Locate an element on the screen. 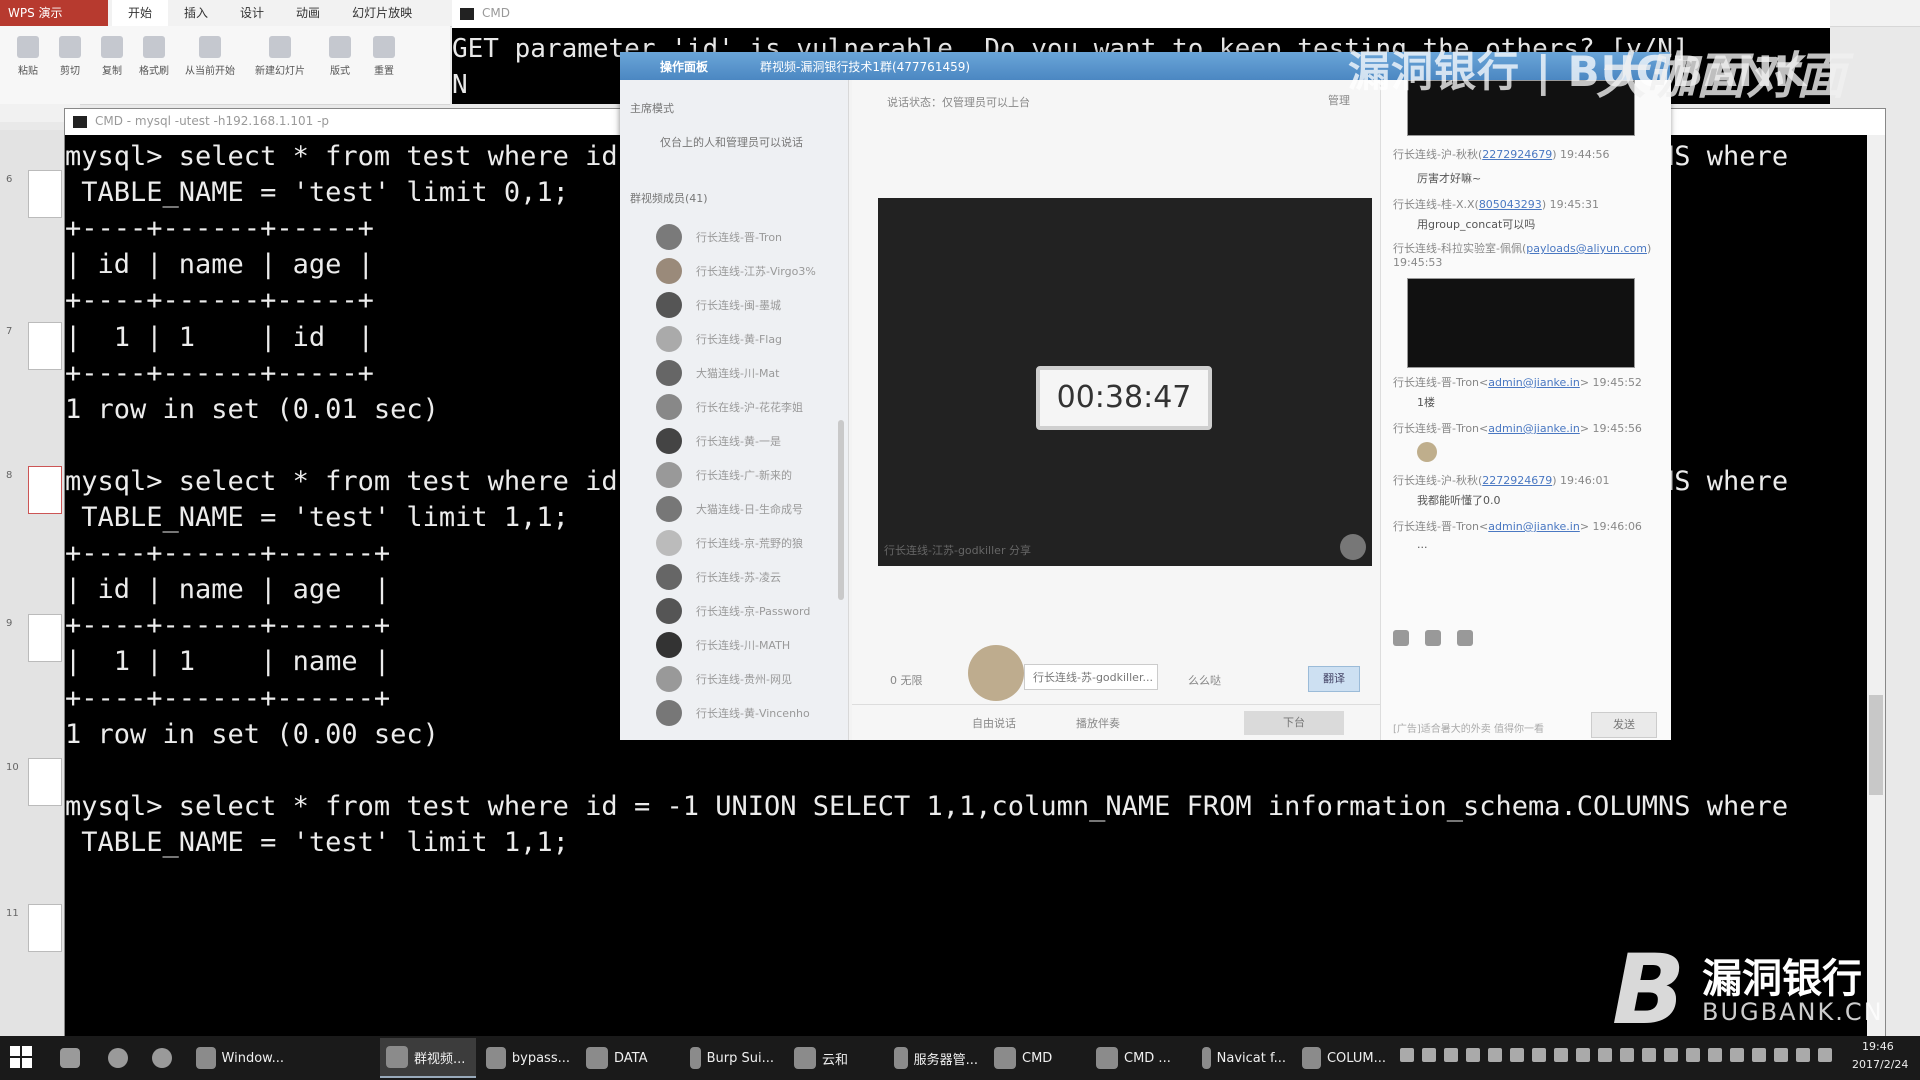 This screenshot has height=1080, width=1920. tab-animation: 动画 is located at coordinates (308, 13).